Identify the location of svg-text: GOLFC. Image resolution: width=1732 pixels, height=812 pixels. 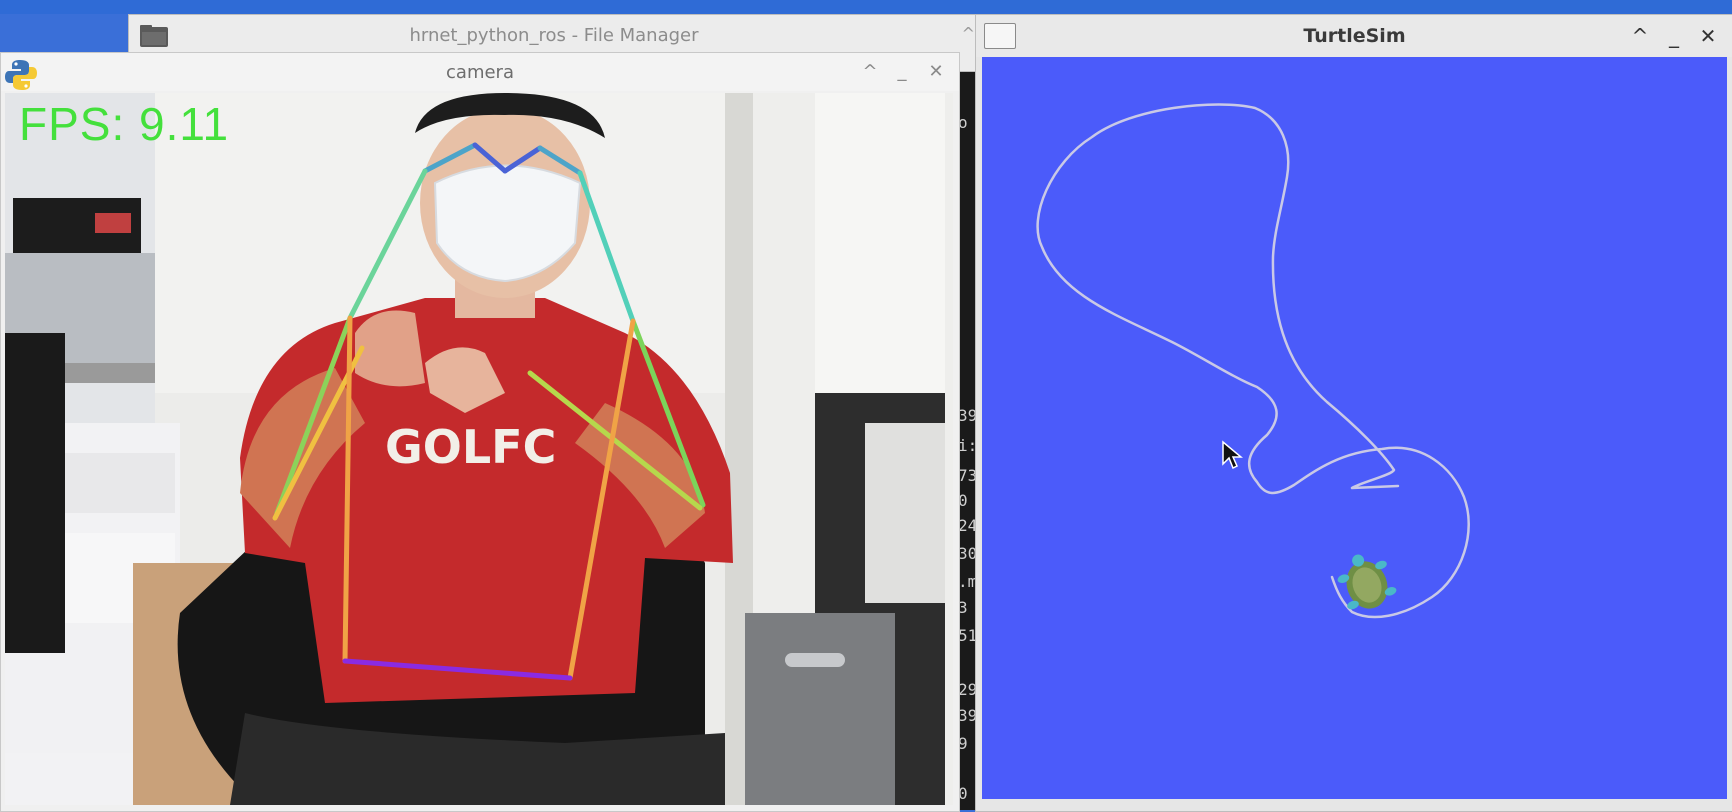
(470, 447).